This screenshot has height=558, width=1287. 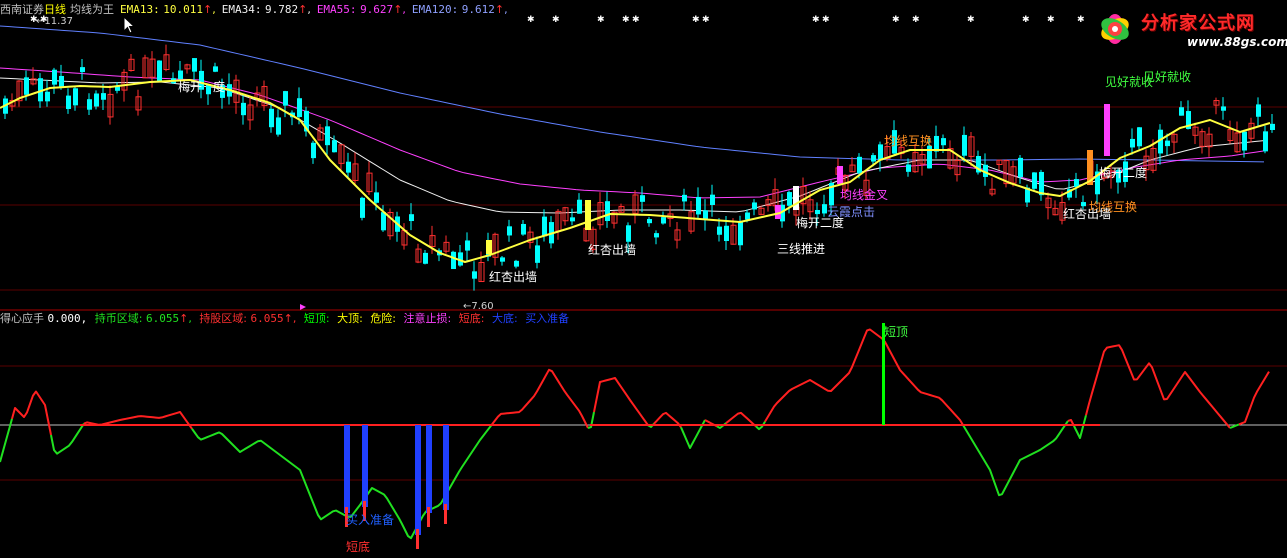 What do you see at coordinates (118, 318) in the screenshot?
I see `hold-cash-label: 持币区域:` at bounding box center [118, 318].